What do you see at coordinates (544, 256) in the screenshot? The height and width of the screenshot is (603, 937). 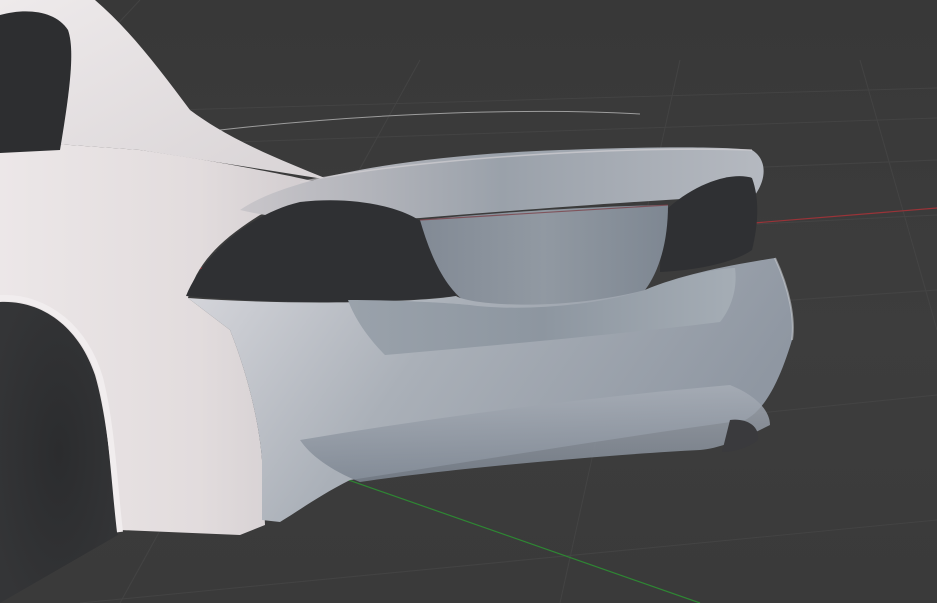 I see `trunk-lid` at bounding box center [544, 256].